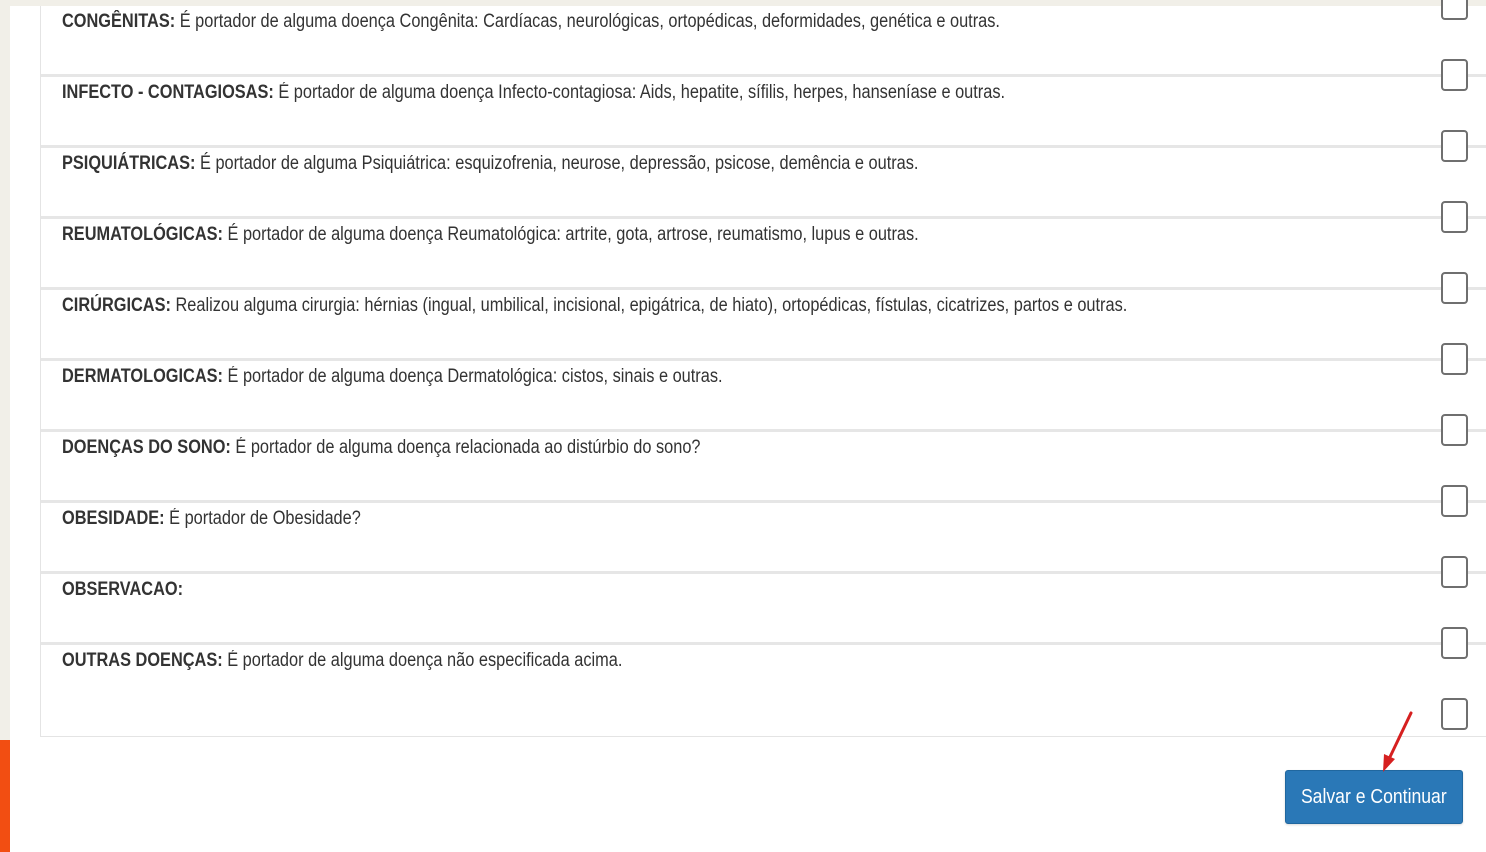 This screenshot has height=852, width=1486. What do you see at coordinates (262, 518) in the screenshot?
I see `row-description: É portador de Obesidade?` at bounding box center [262, 518].